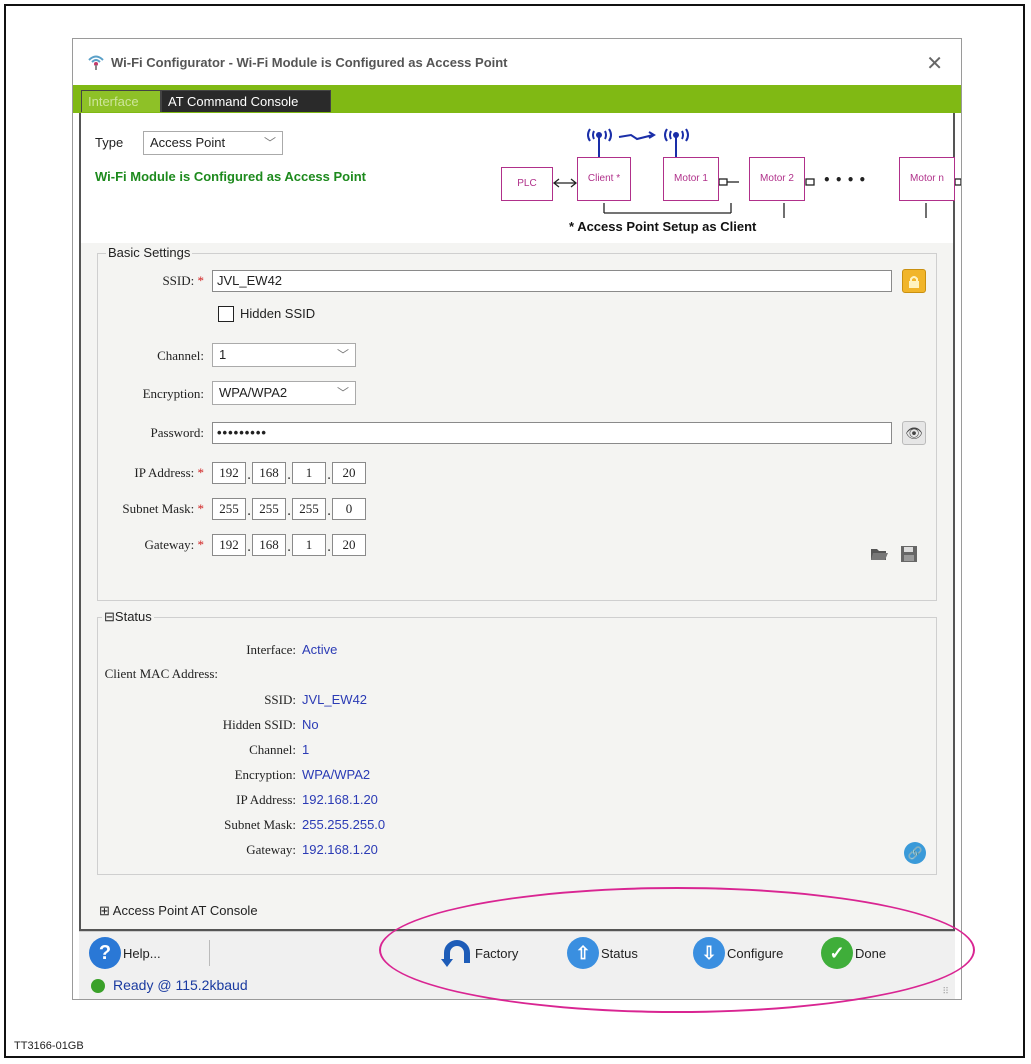 The image size is (1031, 1064). Describe the element at coordinates (169, 544) in the screenshot. I see `gateway-label-text: Gateway:` at that location.